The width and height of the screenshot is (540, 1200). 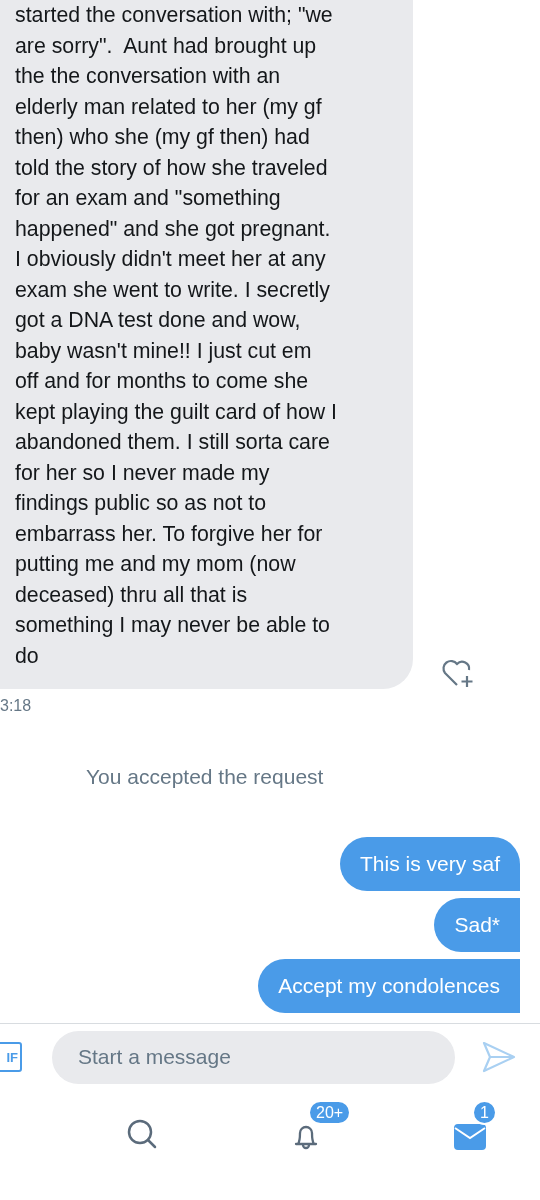 What do you see at coordinates (16, 706) in the screenshot?
I see `timestamp: 3:18` at bounding box center [16, 706].